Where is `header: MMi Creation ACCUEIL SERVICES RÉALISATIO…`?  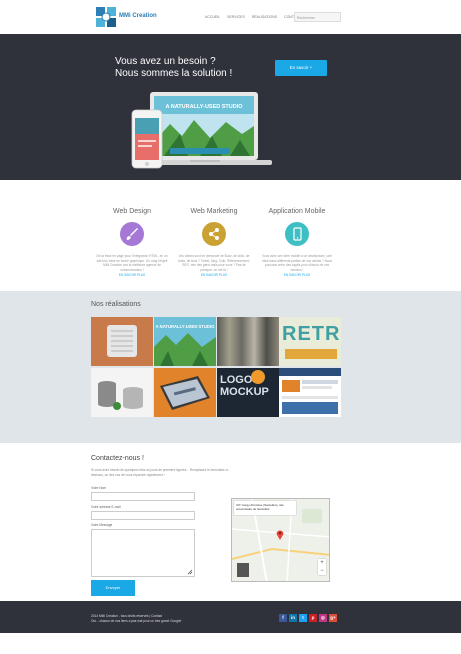
header: MMi Creation ACCUEIL SERVICES RÉALISATIO… is located at coordinates (230, 17).